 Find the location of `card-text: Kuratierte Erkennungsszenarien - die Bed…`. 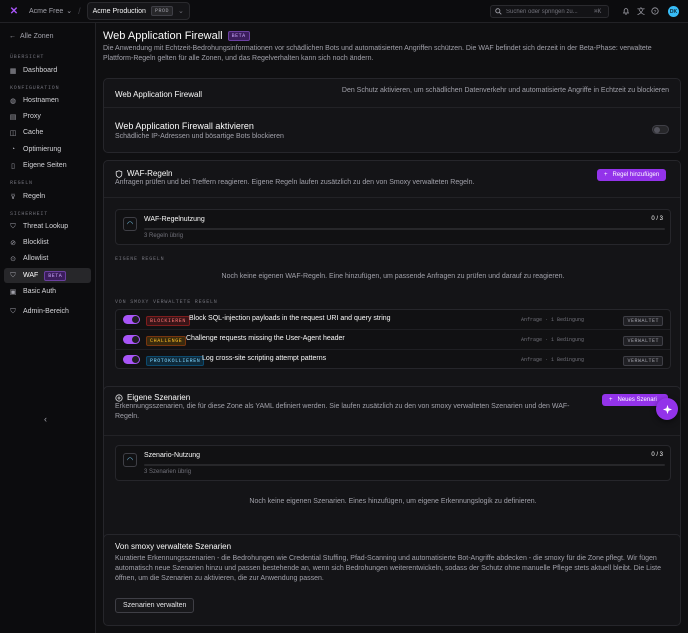

card-text: Kuratierte Erkennungsszenarien - die Bed… is located at coordinates (388, 568).